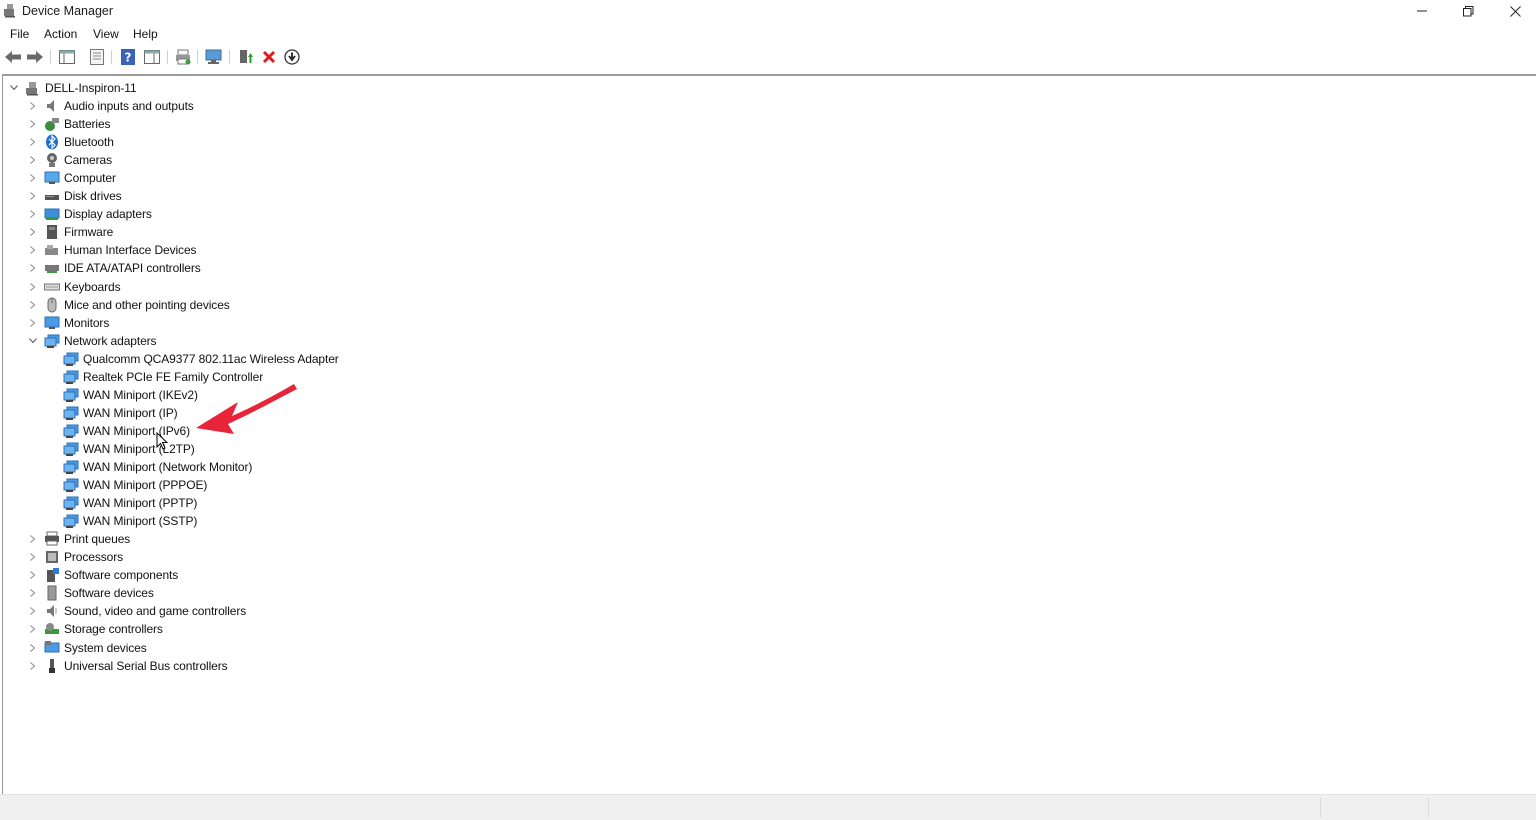 This screenshot has height=820, width=1536. I want to click on tree-category-item: Storage controllers, so click(213, 629).